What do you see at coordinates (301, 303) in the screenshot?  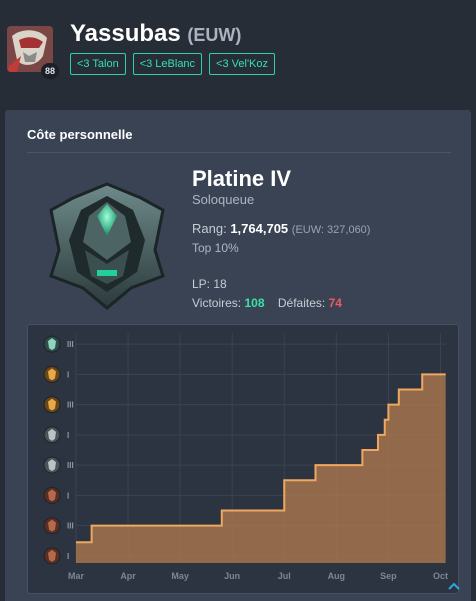 I see `losses-label: Défaites:` at bounding box center [301, 303].